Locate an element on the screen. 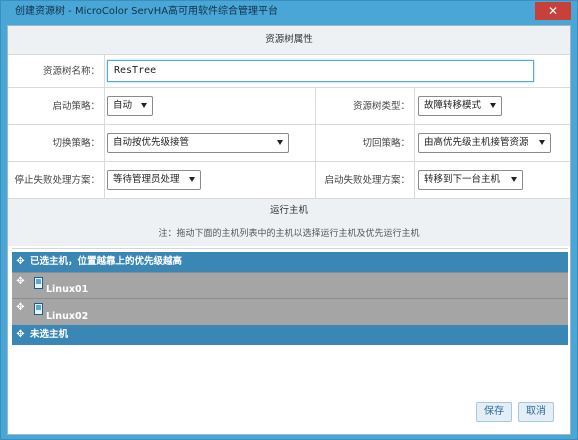  start-failure-value: 转移到下一台主机 is located at coordinates (462, 179).